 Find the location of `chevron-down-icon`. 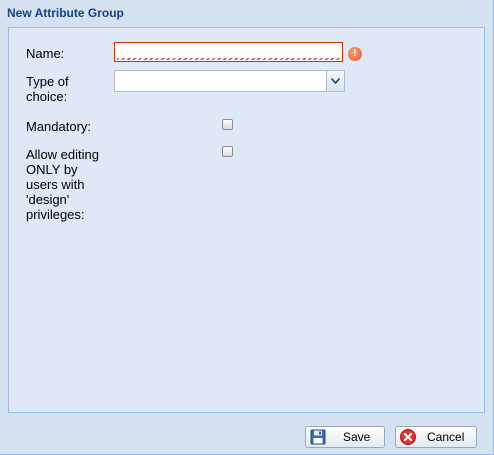

chevron-down-icon is located at coordinates (335, 81).